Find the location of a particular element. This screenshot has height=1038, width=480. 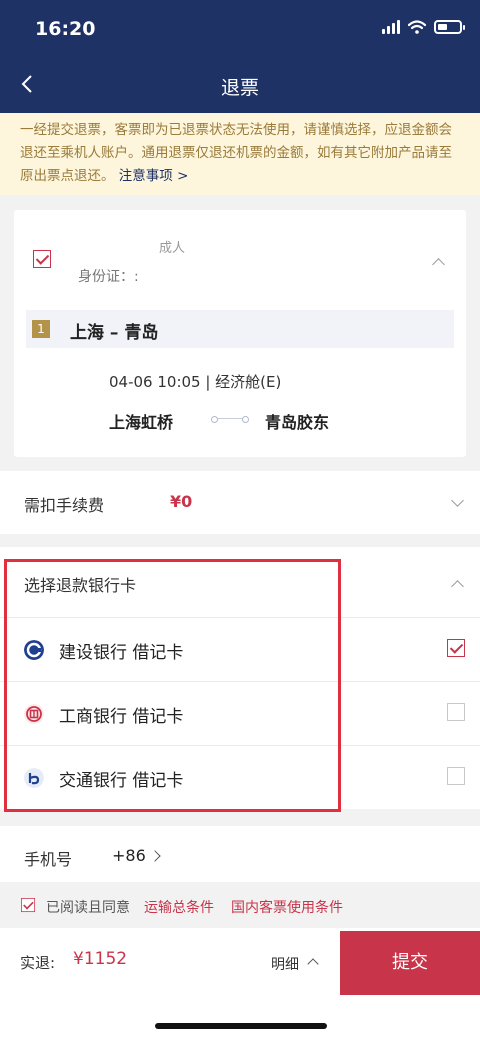

home-indicator is located at coordinates (241, 1026).